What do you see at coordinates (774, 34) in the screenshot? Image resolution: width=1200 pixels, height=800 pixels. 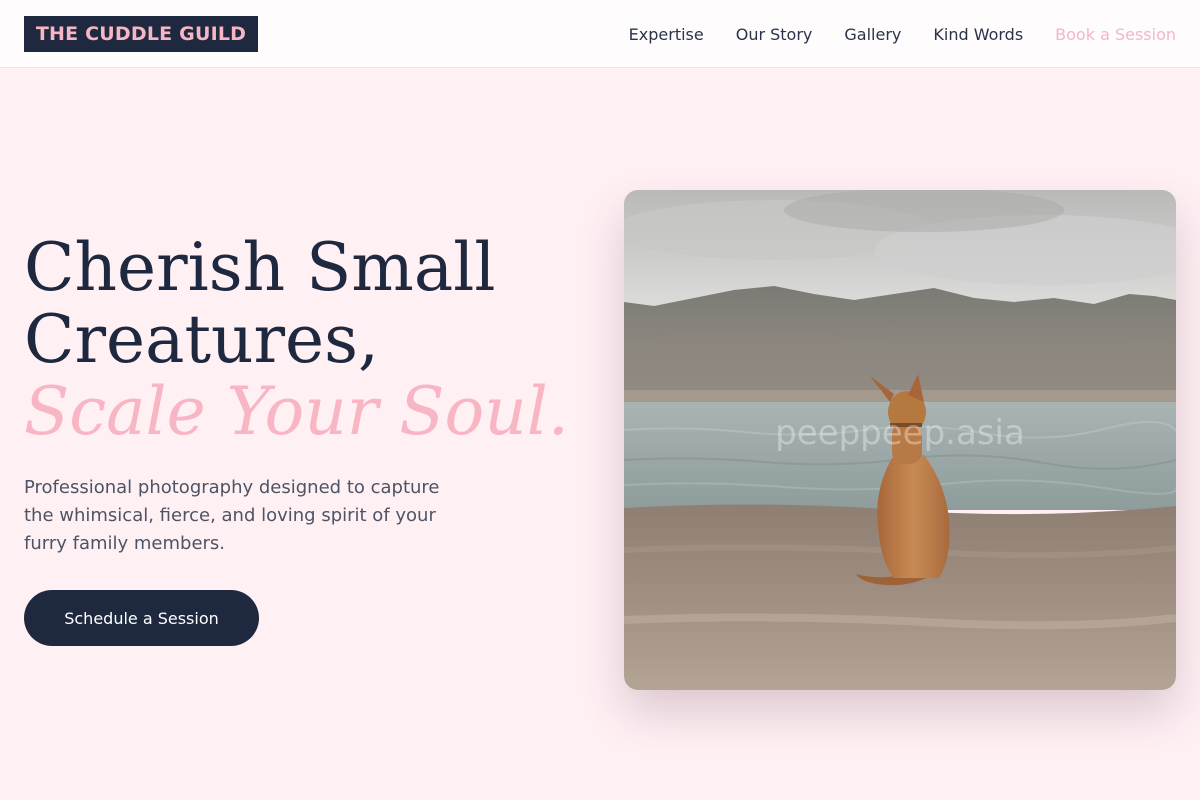 I see `nav-link-our-story: Our Story` at bounding box center [774, 34].